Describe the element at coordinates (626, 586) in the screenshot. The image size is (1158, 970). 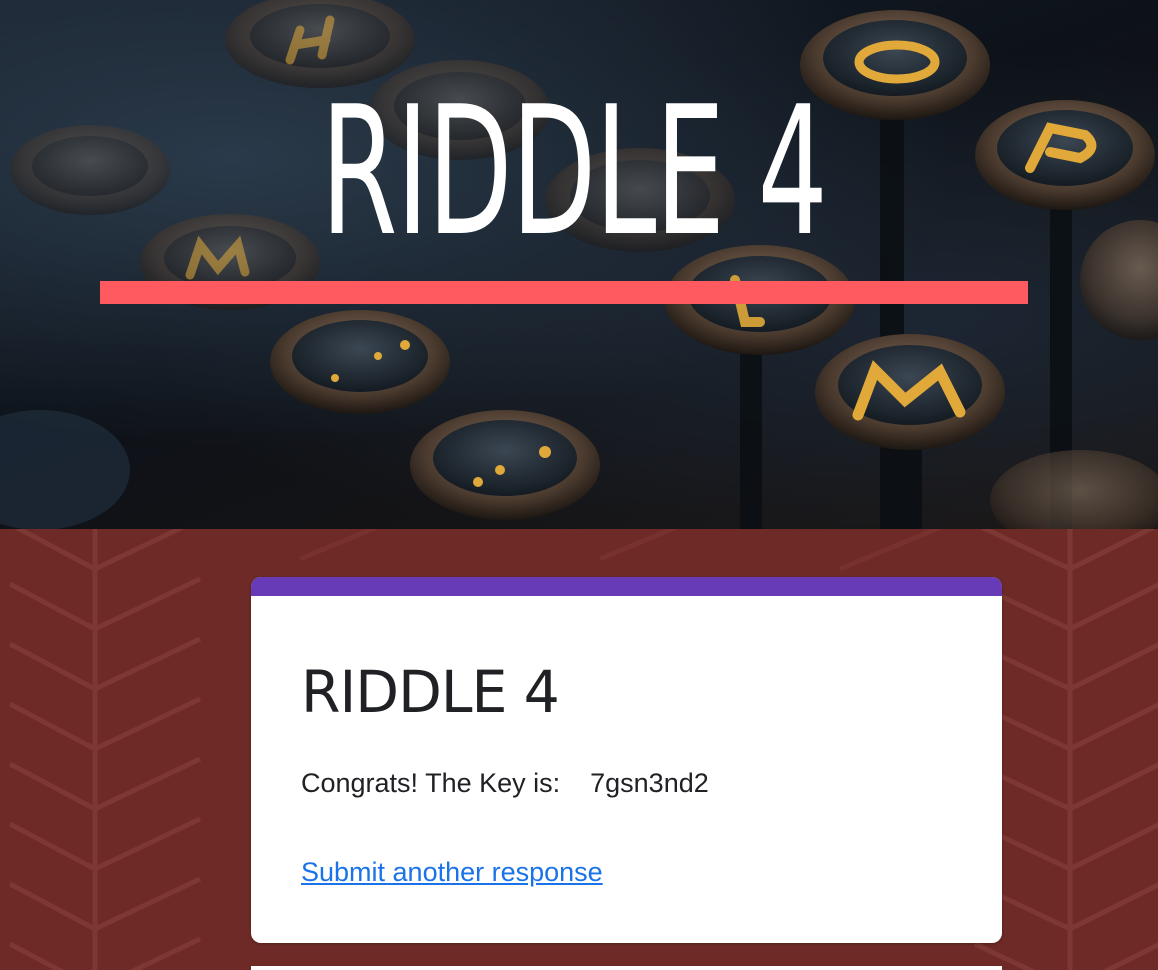
I see `card-accent-bar` at that location.